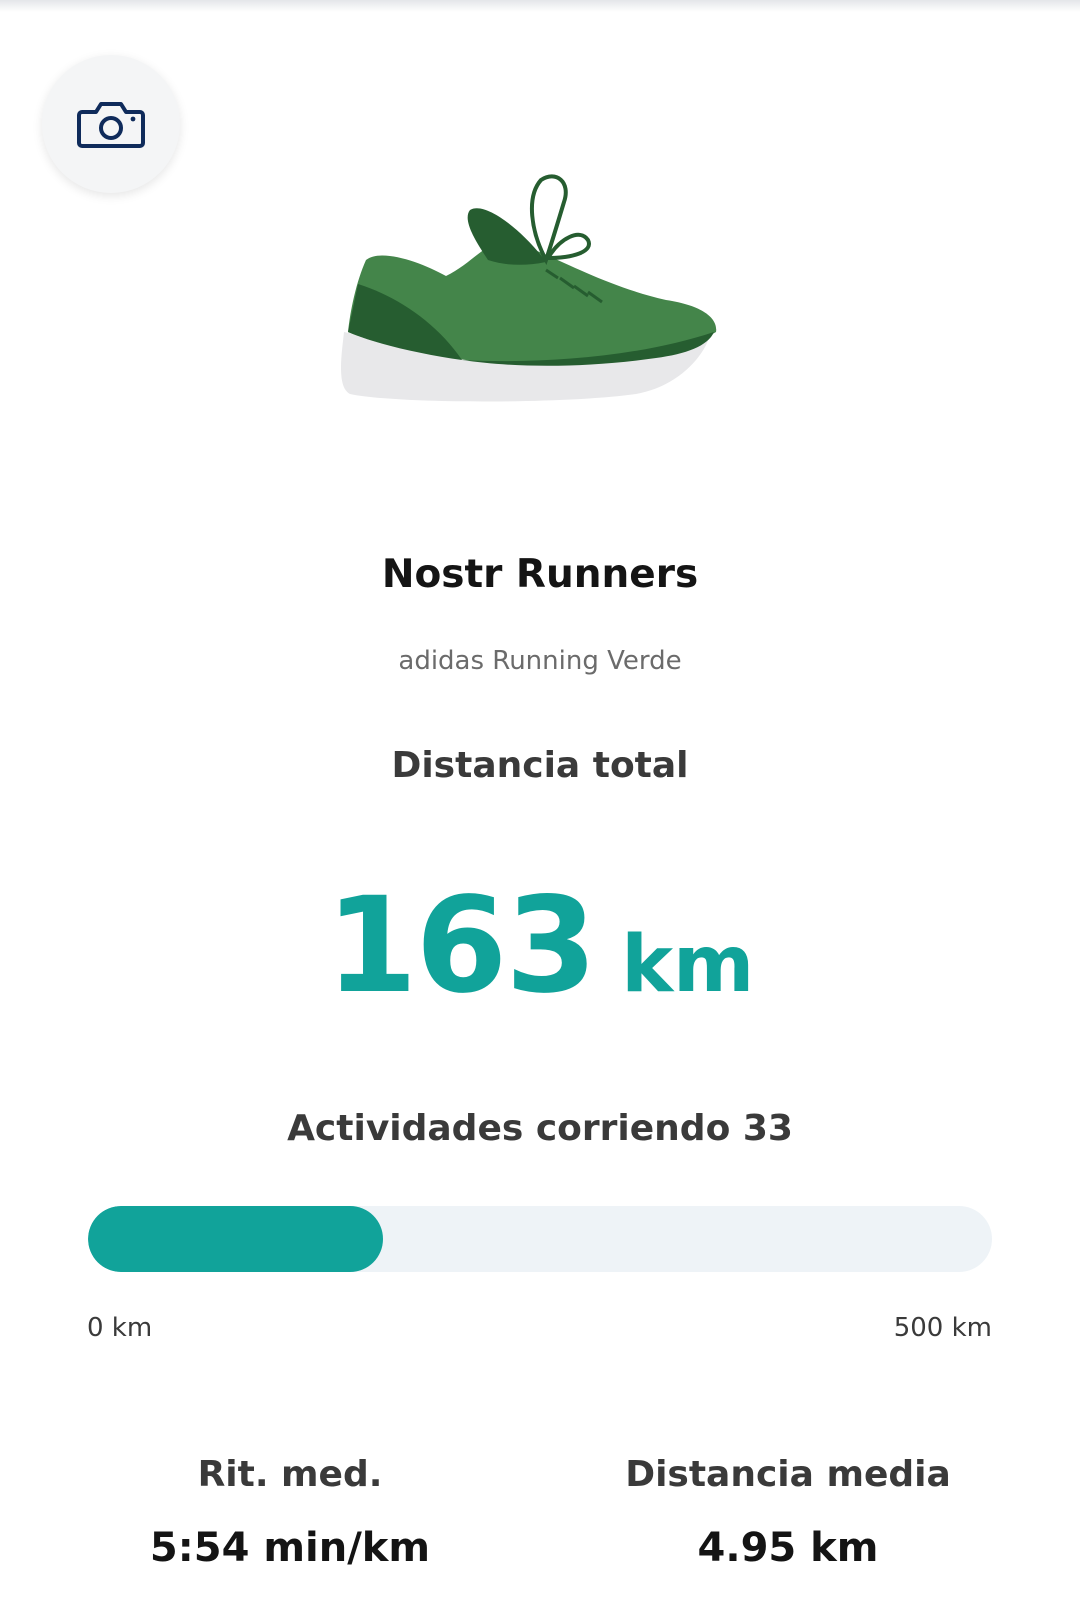 This screenshot has width=1080, height=1624. Describe the element at coordinates (788, 1474) in the screenshot. I see `avg-distance-label: Distancia media` at that location.